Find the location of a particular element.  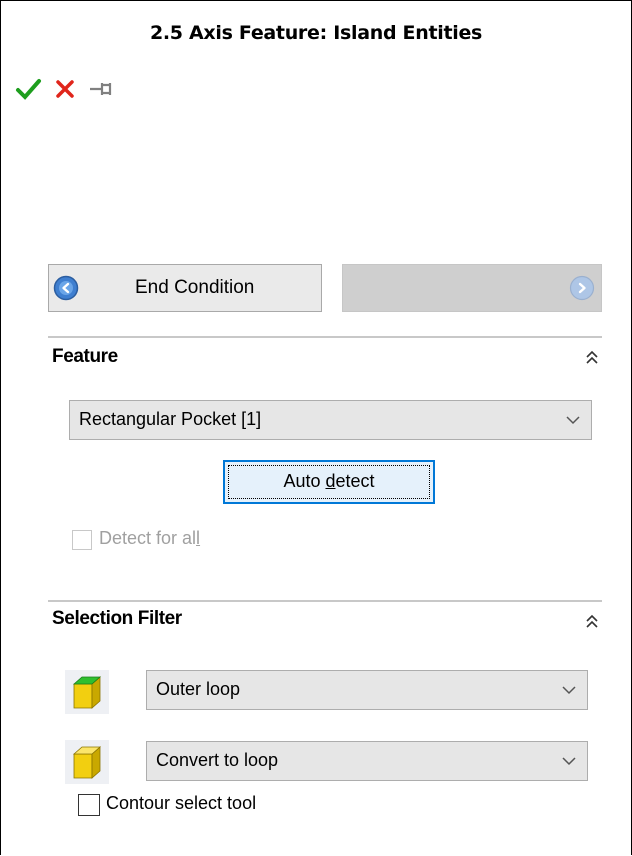

cube-yellow-icon is located at coordinates (87, 762).